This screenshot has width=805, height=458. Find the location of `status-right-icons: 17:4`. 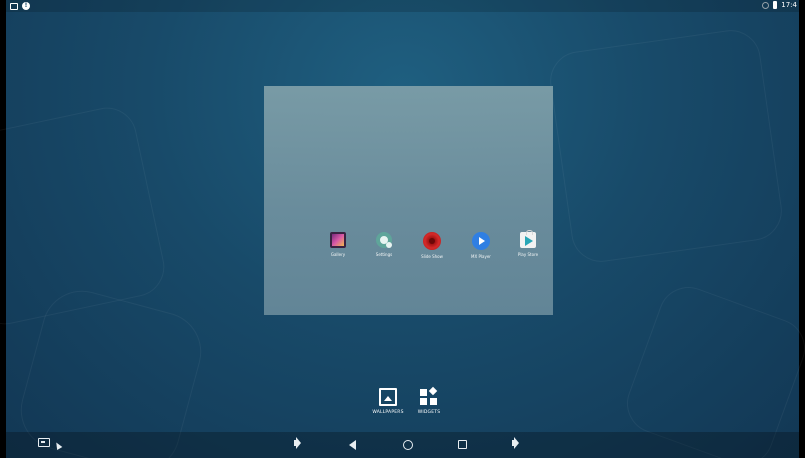

status-right-icons: 17:4 is located at coordinates (779, 5).